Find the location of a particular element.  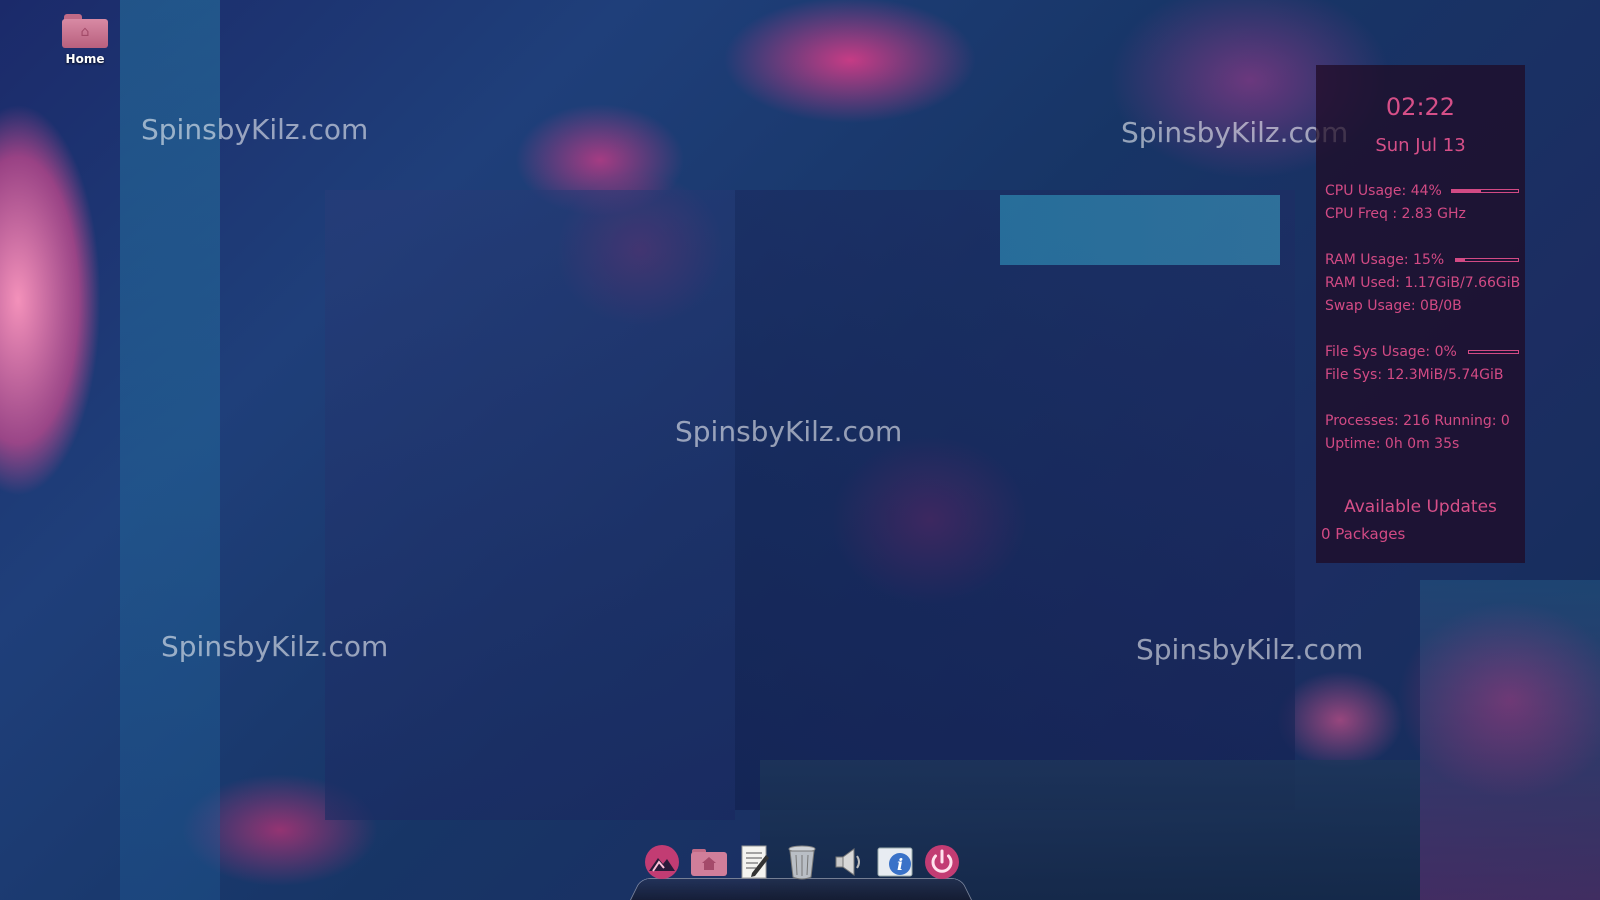

volume-icon is located at coordinates (847, 862).